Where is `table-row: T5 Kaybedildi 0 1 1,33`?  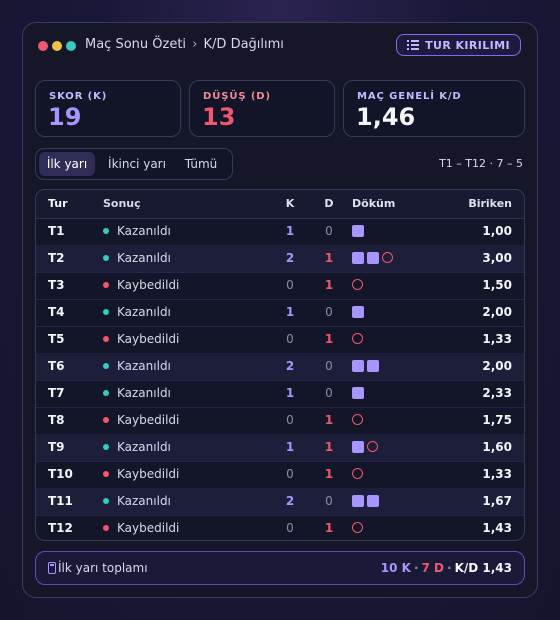 table-row: T5 Kaybedildi 0 1 1,33 is located at coordinates (280, 340).